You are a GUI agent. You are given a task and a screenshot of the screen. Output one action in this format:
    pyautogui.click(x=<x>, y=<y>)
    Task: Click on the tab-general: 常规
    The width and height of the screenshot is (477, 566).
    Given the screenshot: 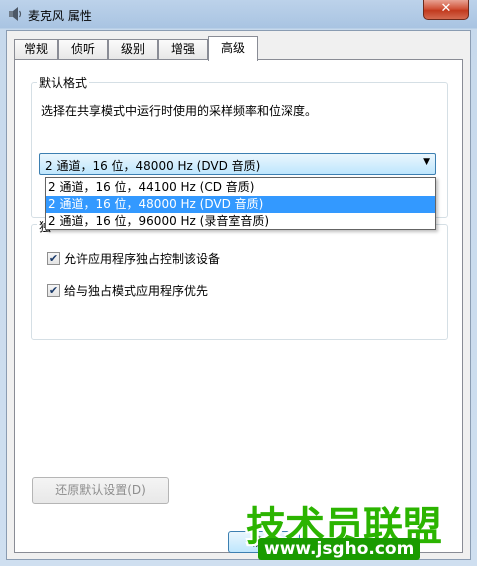 What is the action you would take?
    pyautogui.click(x=36, y=49)
    